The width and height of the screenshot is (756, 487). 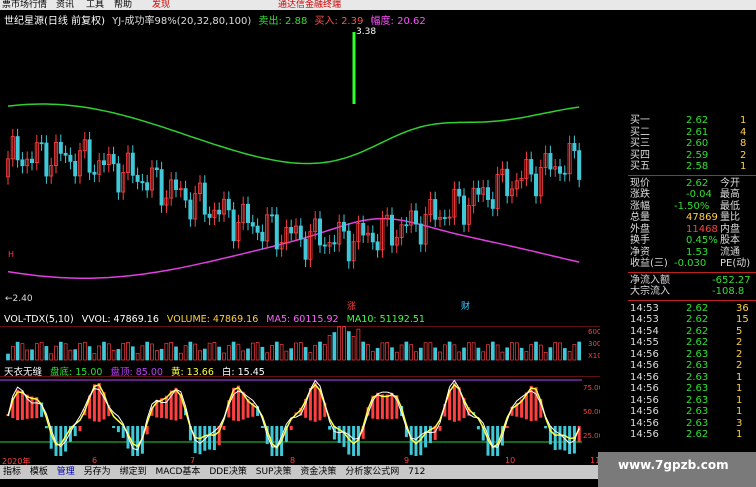 What do you see at coordinates (24, 5) in the screenshot?
I see `menu-item-market: 票市场行情` at bounding box center [24, 5].